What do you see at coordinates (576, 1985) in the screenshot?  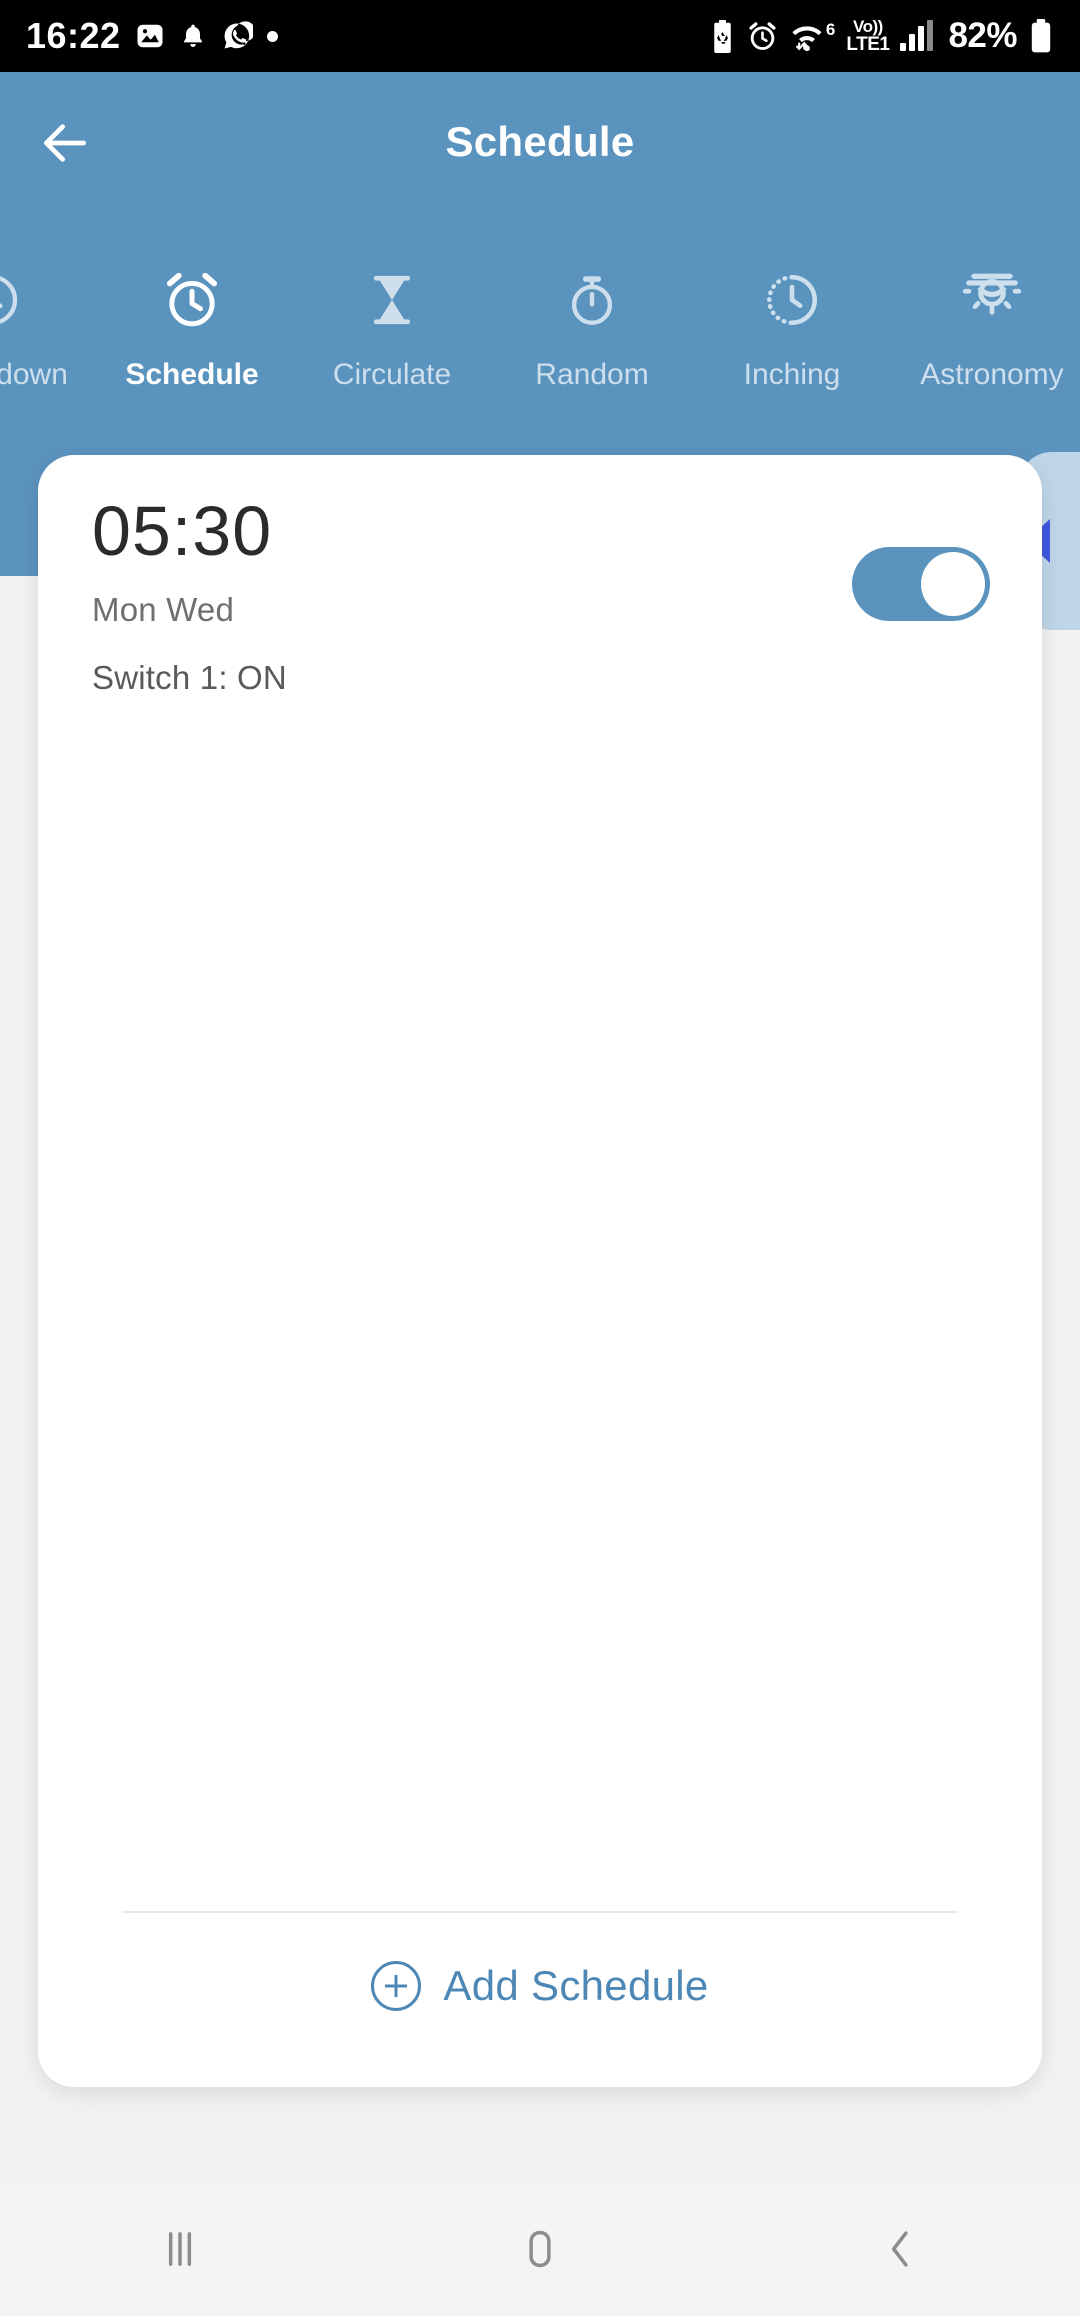 I see `add-schedule-label: Add Schedule` at bounding box center [576, 1985].